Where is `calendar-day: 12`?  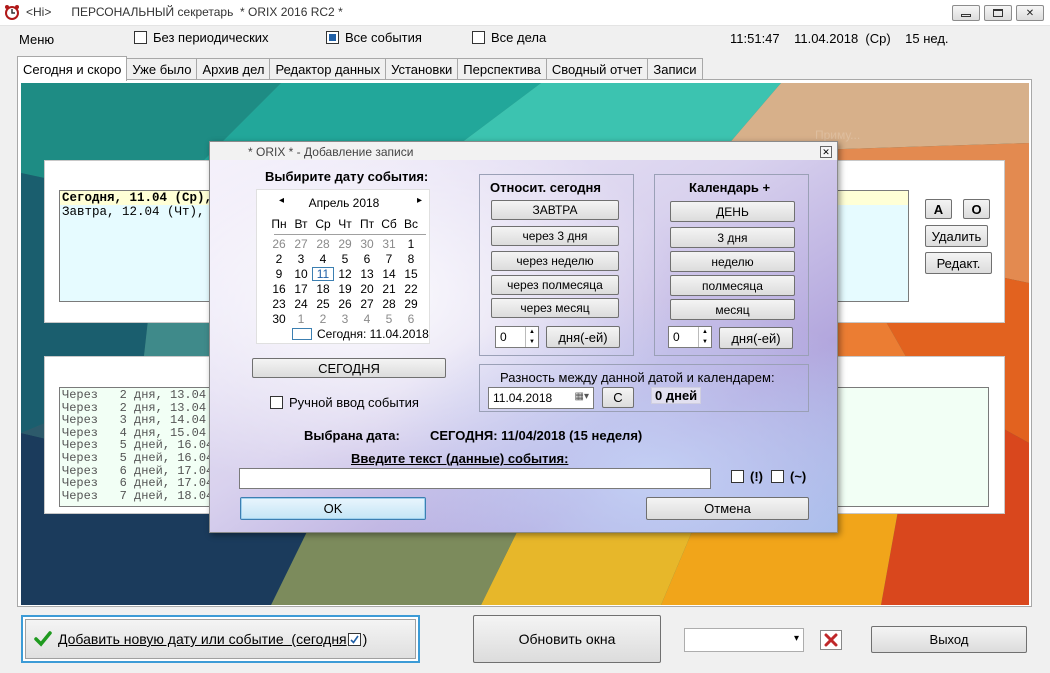 calendar-day: 12 is located at coordinates (345, 274).